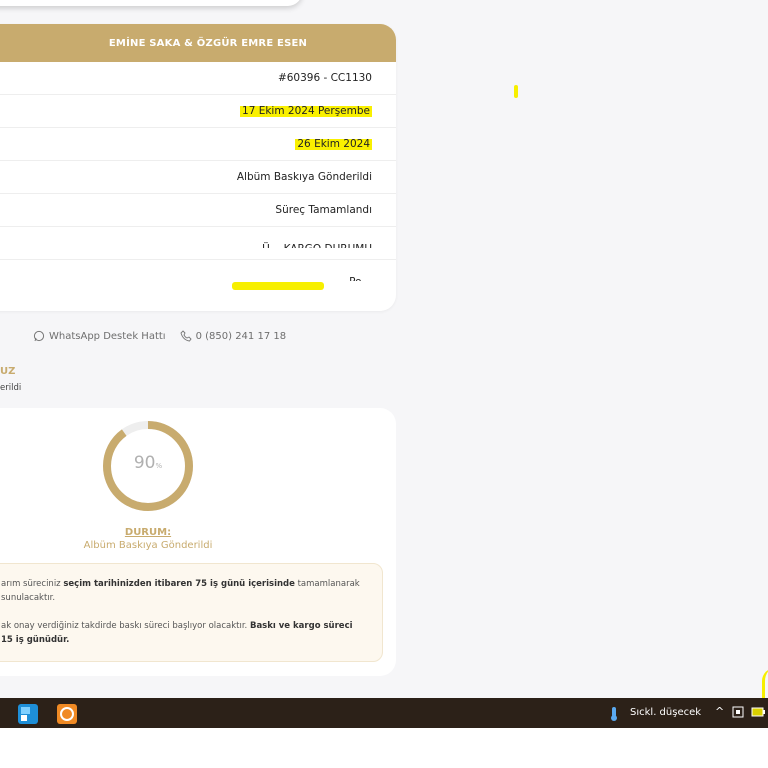 The width and height of the screenshot is (768, 768). Describe the element at coordinates (39, 336) in the screenshot. I see `whatsapp-icon` at that location.